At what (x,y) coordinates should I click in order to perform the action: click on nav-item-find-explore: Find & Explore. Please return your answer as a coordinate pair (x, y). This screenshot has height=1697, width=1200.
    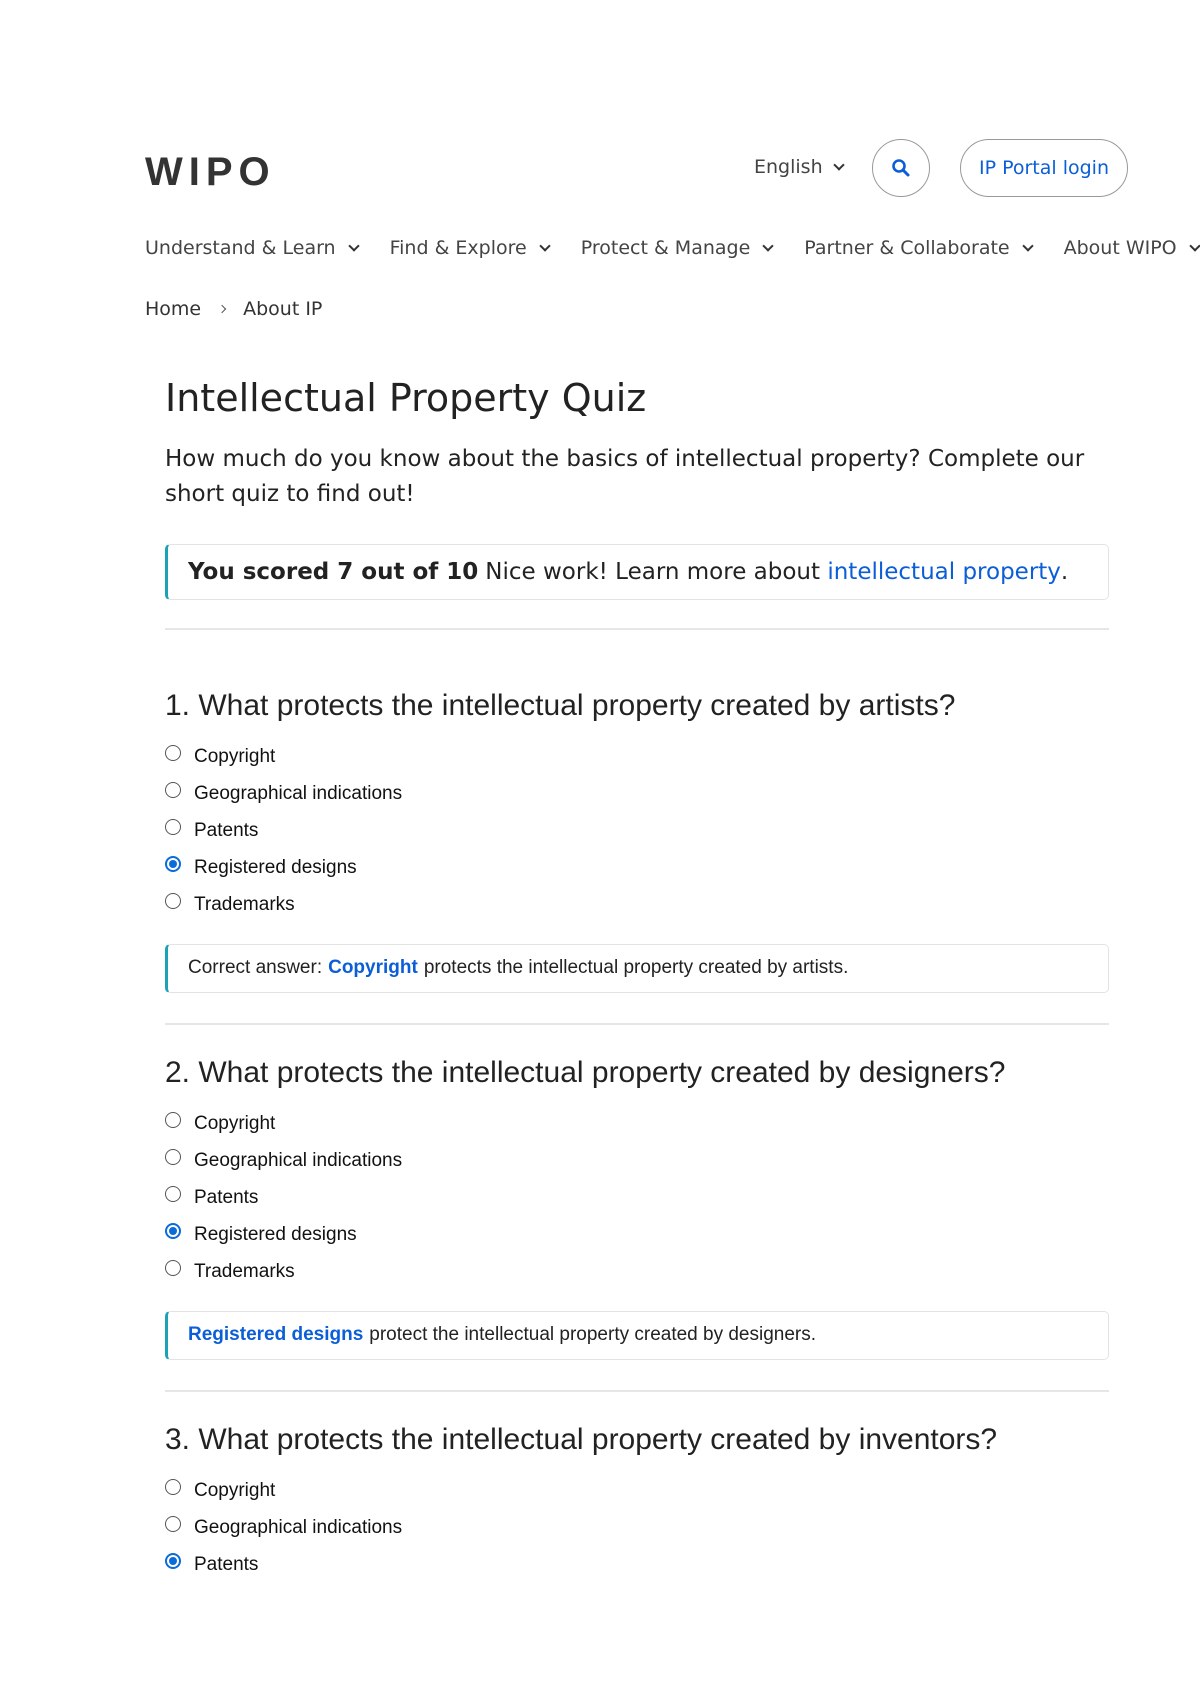
    Looking at the image, I should click on (470, 248).